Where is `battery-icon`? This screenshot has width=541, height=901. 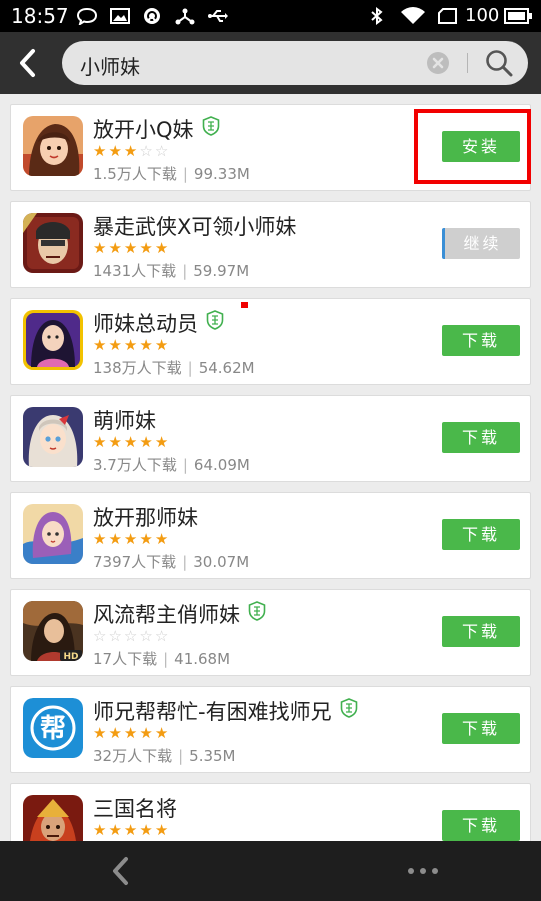 battery-icon is located at coordinates (518, 16).